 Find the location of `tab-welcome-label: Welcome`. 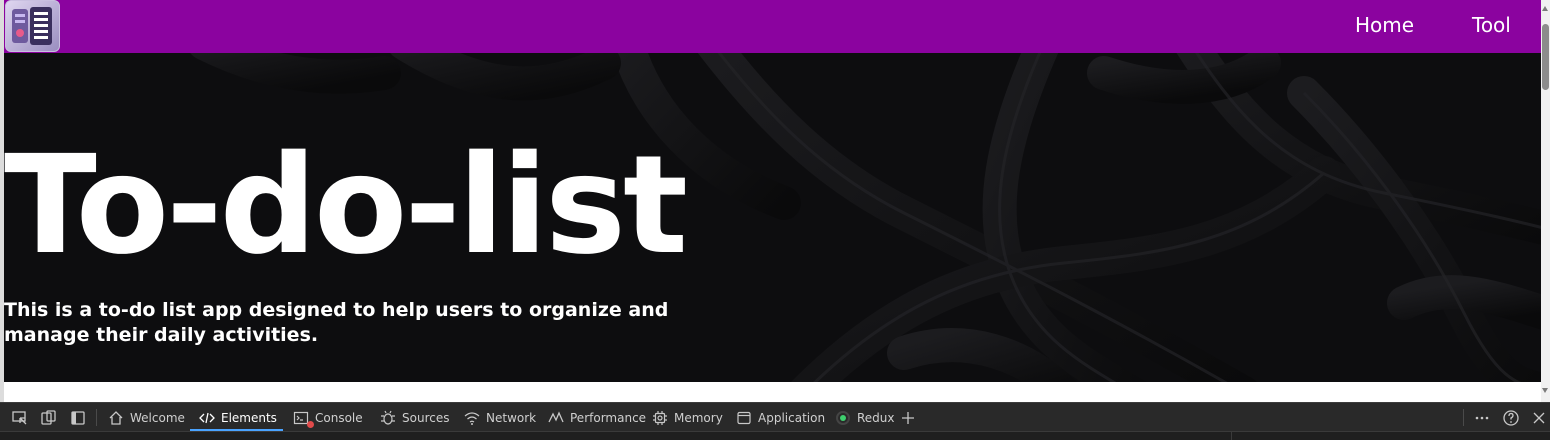

tab-welcome-label: Welcome is located at coordinates (157, 417).